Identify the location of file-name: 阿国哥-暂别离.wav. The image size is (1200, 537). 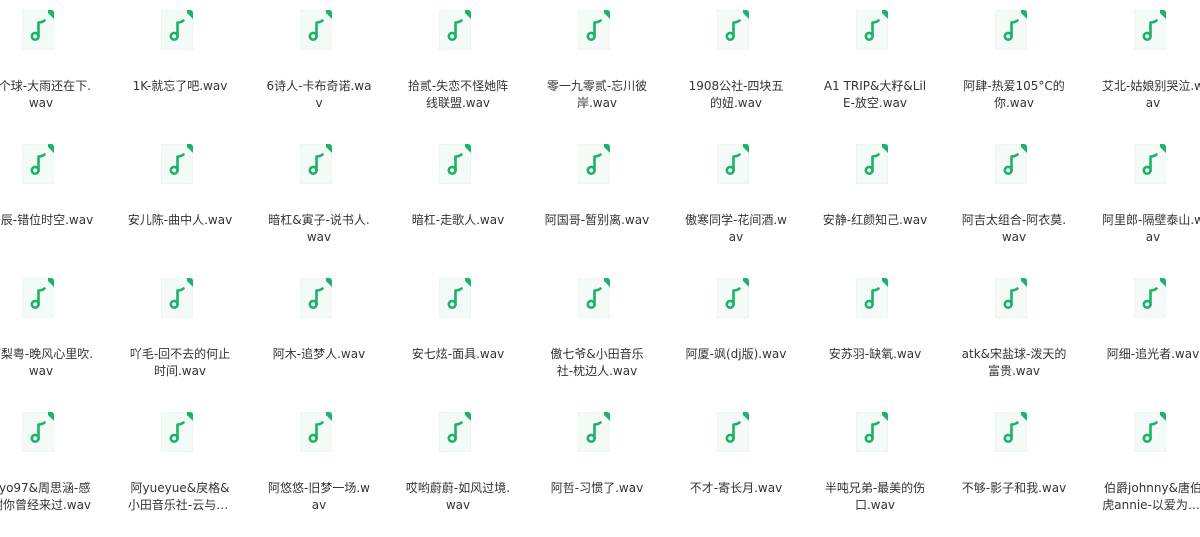
(597, 220).